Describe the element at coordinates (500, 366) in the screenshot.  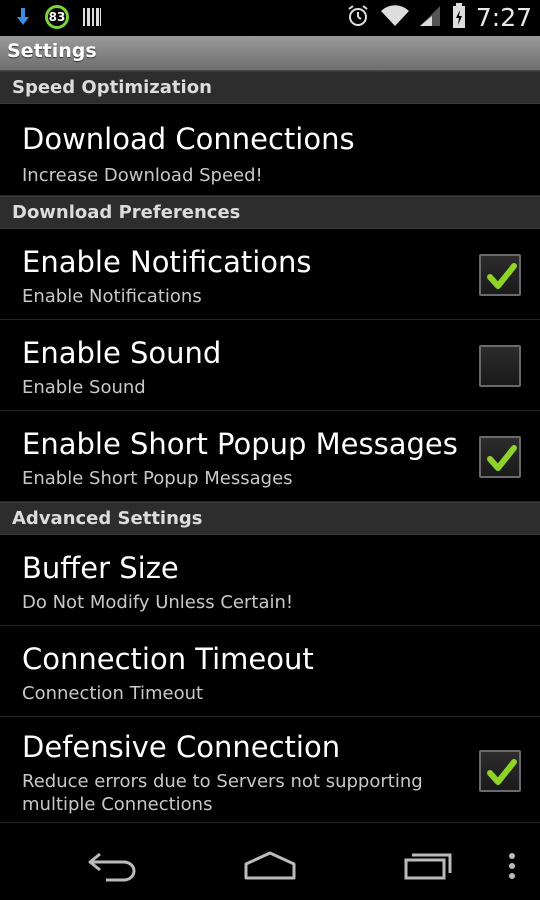
I see `sound-checkbox` at that location.